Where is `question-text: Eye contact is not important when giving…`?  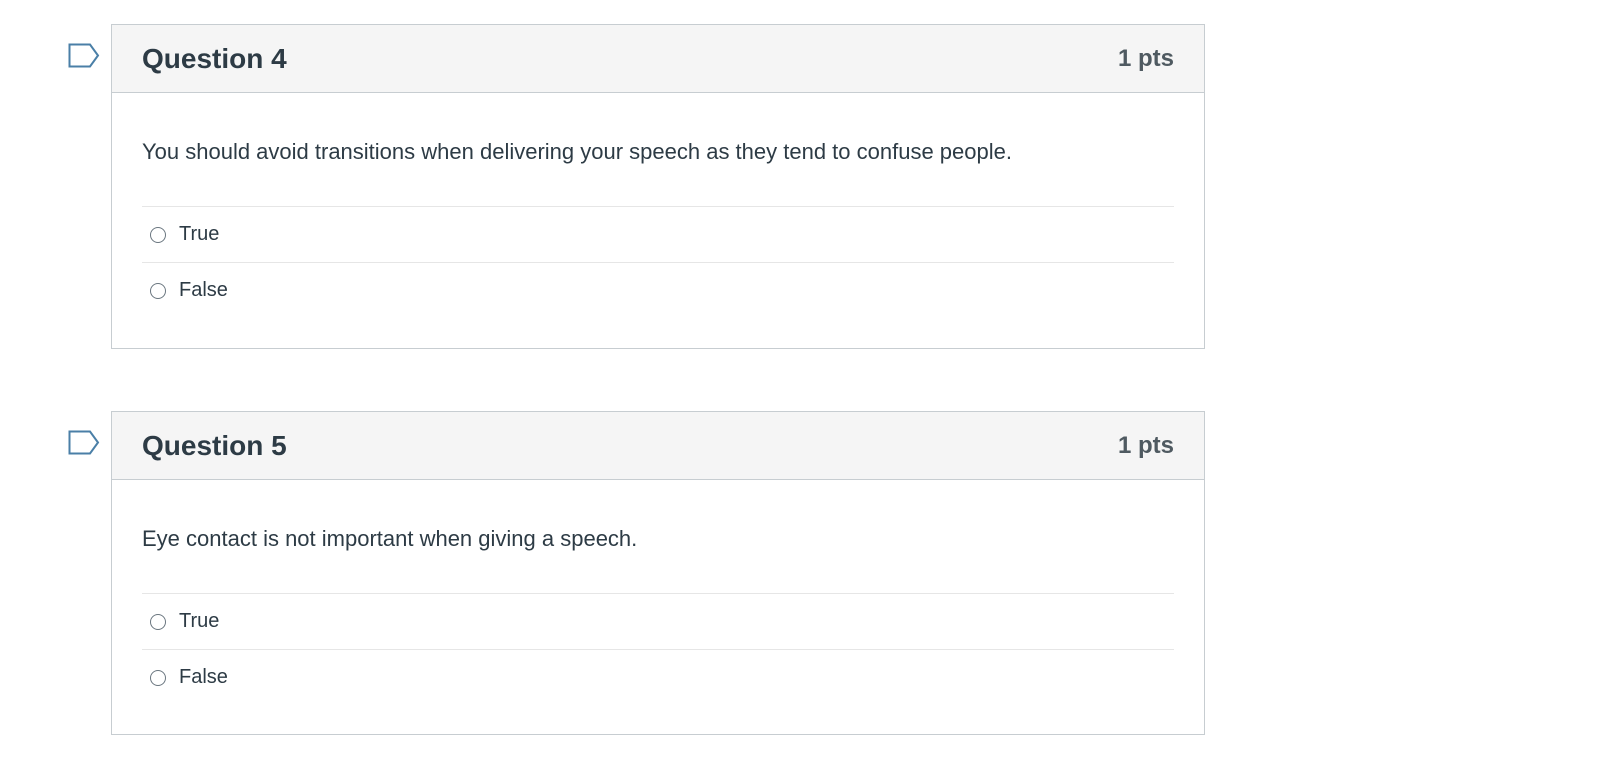
question-text: Eye contact is not important when giving… is located at coordinates (658, 537).